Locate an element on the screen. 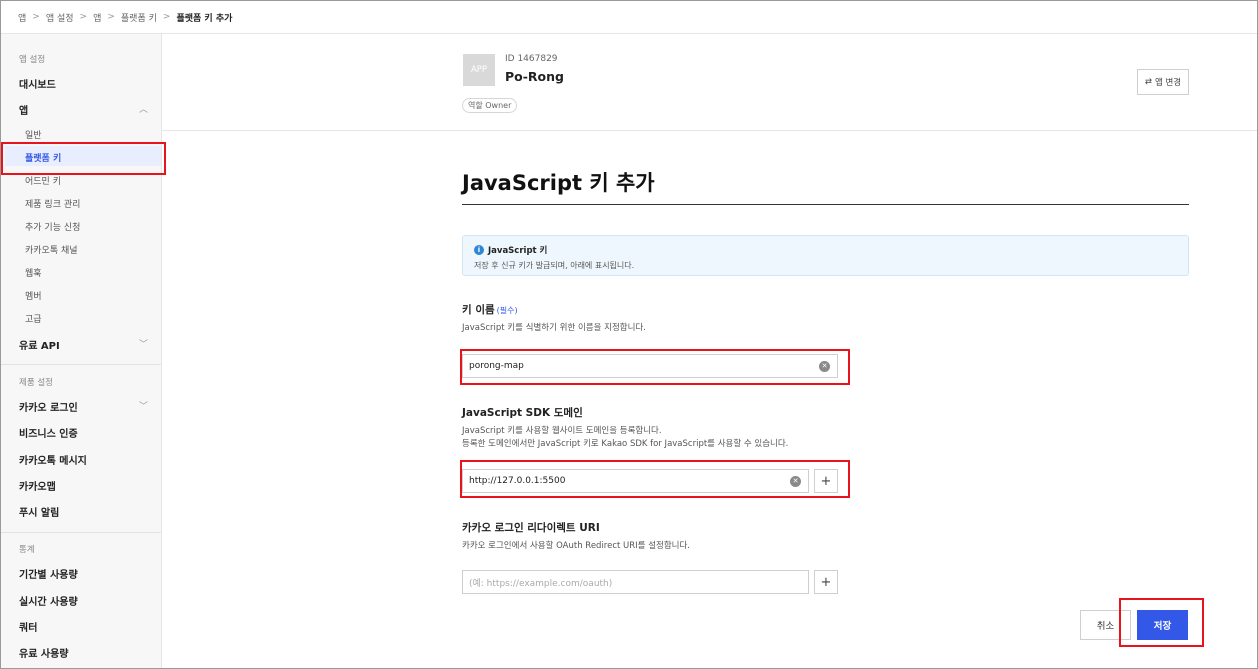 Image resolution: width=1258 pixels, height=669 pixels. redirect-uri-placeholder: (예: https://example.com/oauth) is located at coordinates (541, 583).